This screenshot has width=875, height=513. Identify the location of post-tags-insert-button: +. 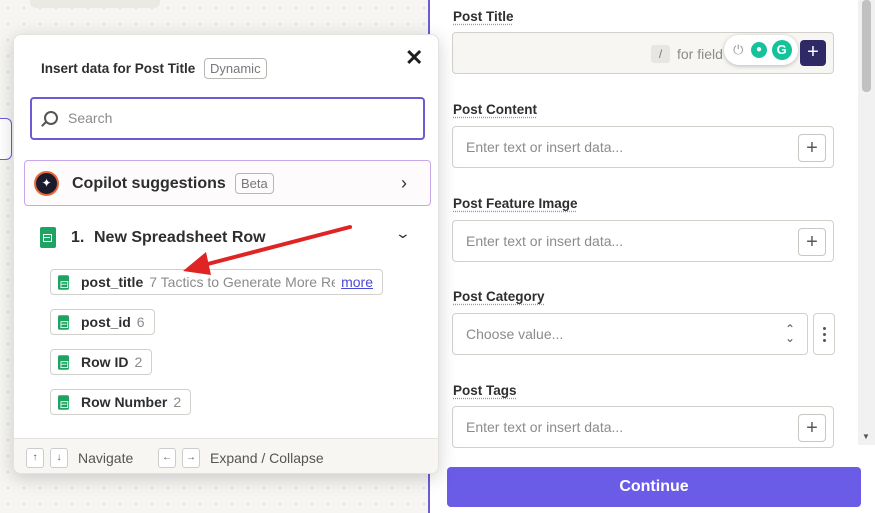
(812, 428).